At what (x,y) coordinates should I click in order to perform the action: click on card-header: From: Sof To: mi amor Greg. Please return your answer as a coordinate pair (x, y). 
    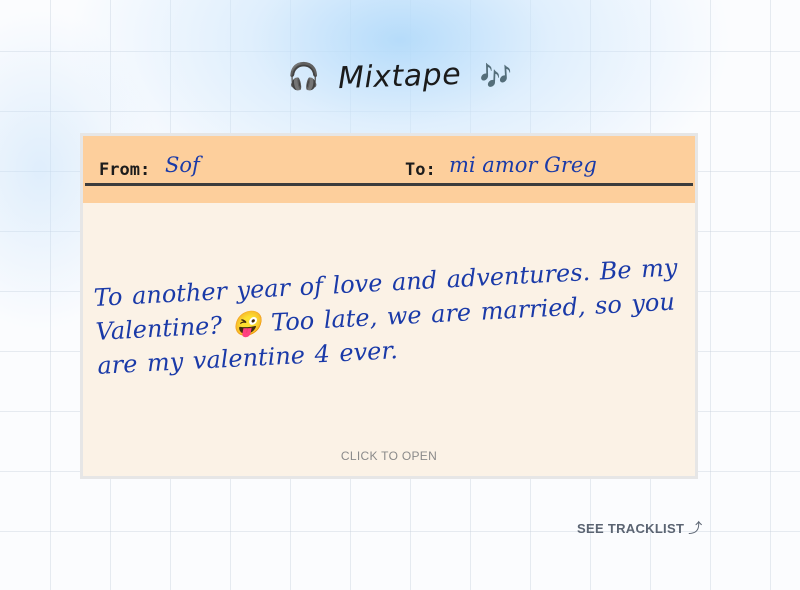
    Looking at the image, I should click on (389, 169).